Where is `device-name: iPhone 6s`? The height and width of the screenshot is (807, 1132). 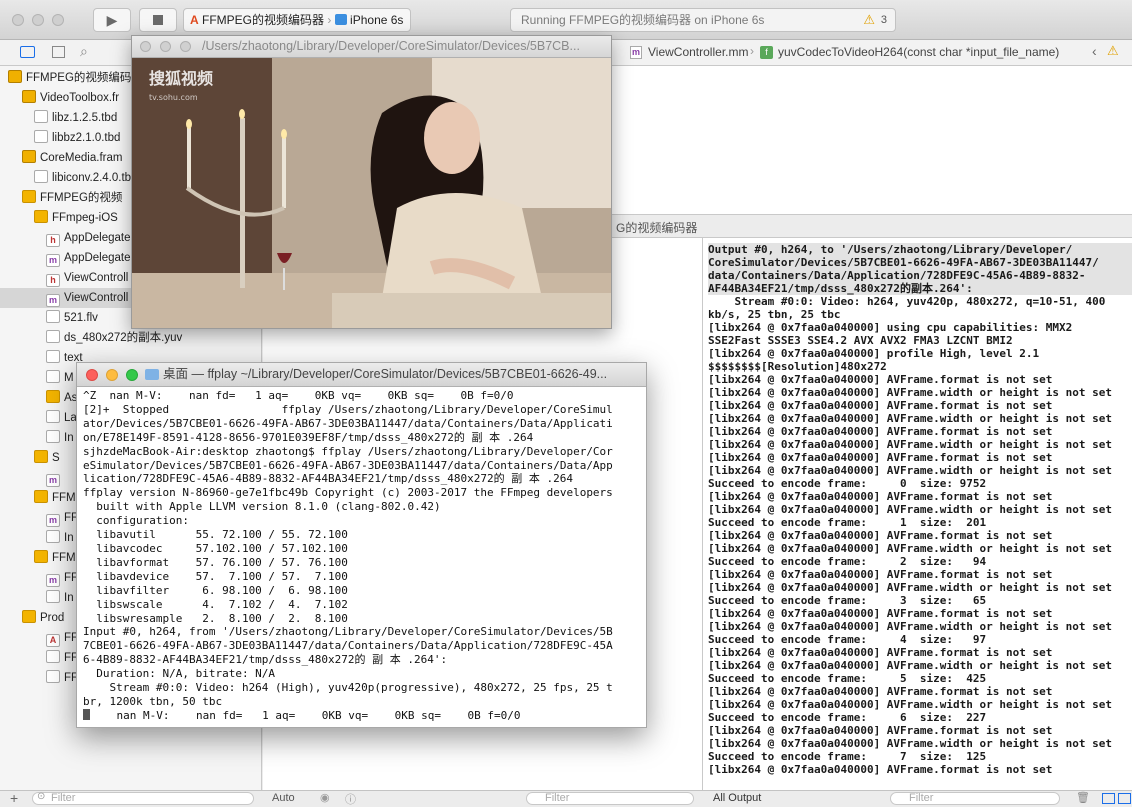
device-name: iPhone 6s is located at coordinates (377, 20).